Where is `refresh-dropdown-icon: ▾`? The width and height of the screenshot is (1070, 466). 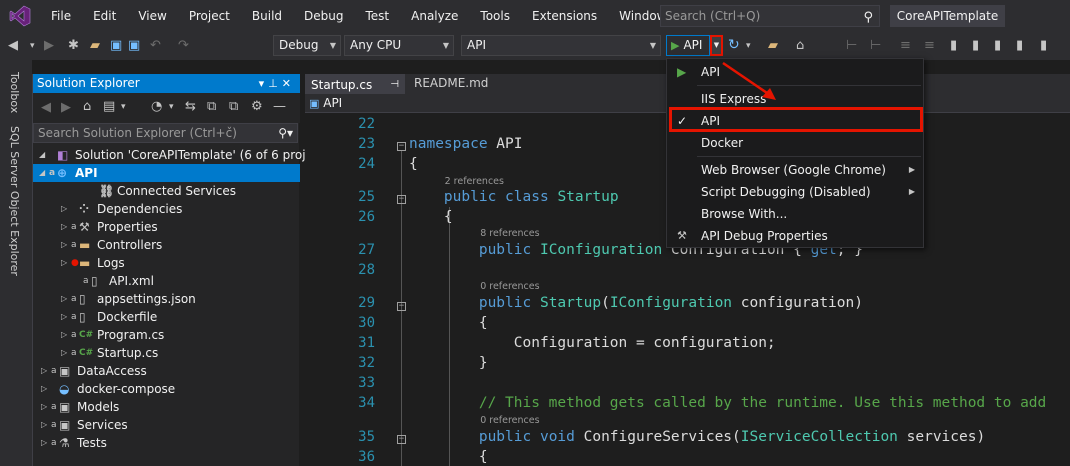
refresh-dropdown-icon: ▾ is located at coordinates (748, 46).